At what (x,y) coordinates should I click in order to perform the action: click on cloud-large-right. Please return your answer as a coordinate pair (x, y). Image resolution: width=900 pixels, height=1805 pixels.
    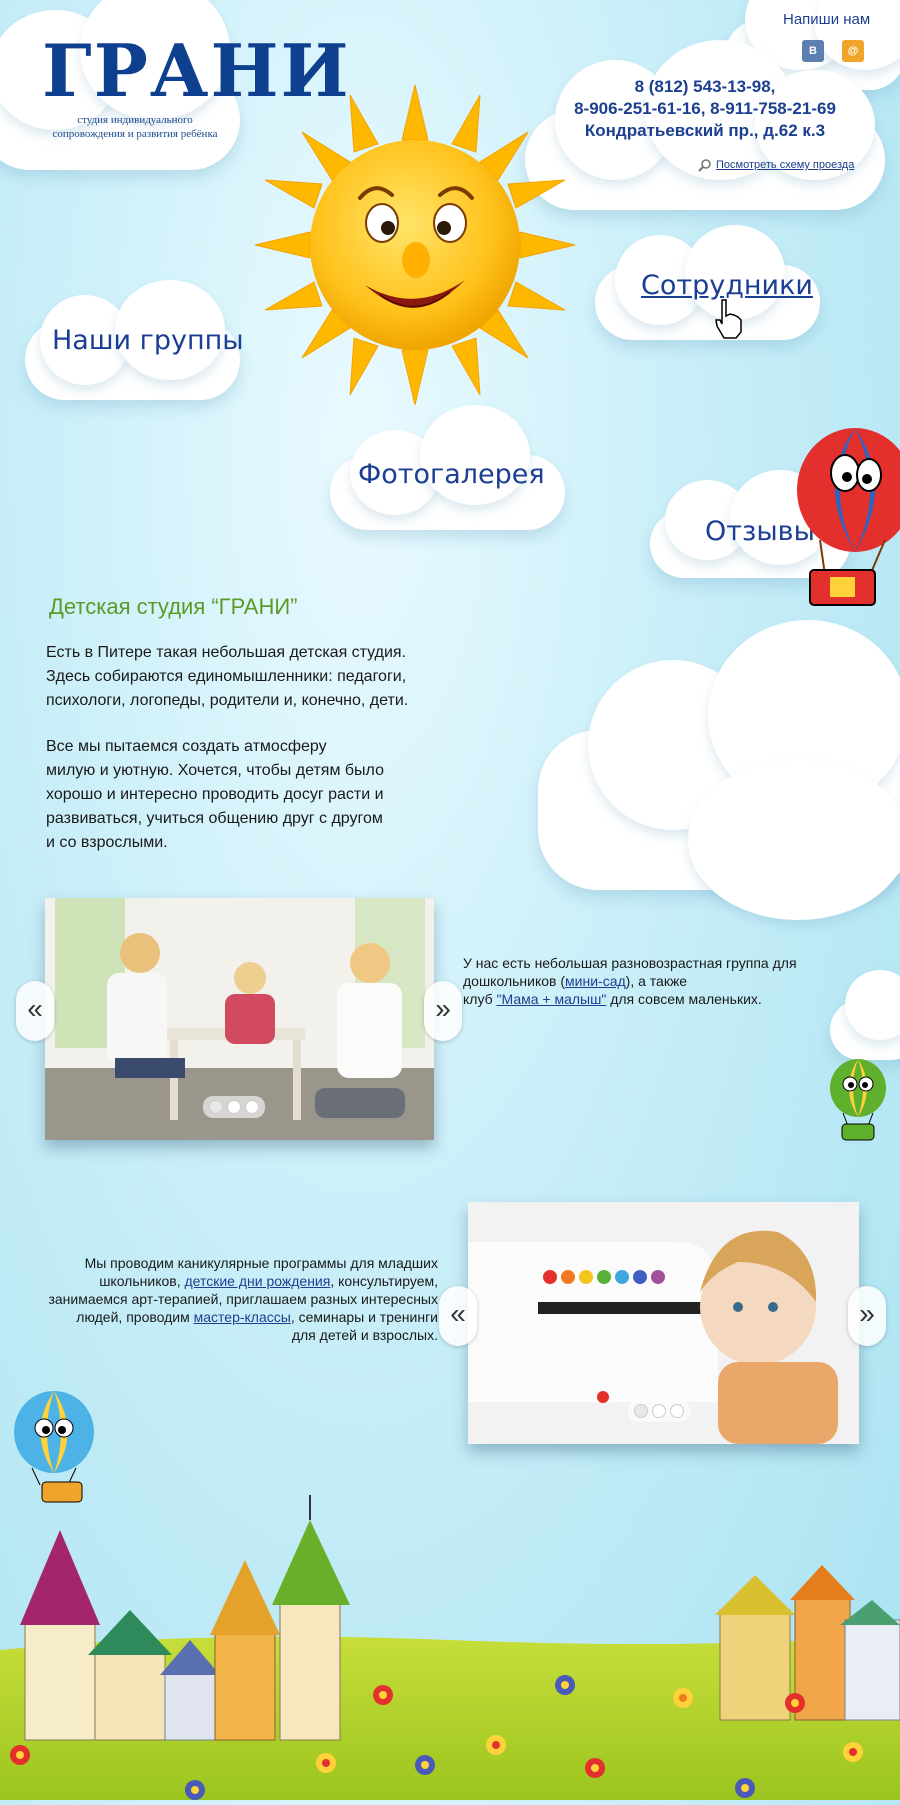
    Looking at the image, I should click on (719, 770).